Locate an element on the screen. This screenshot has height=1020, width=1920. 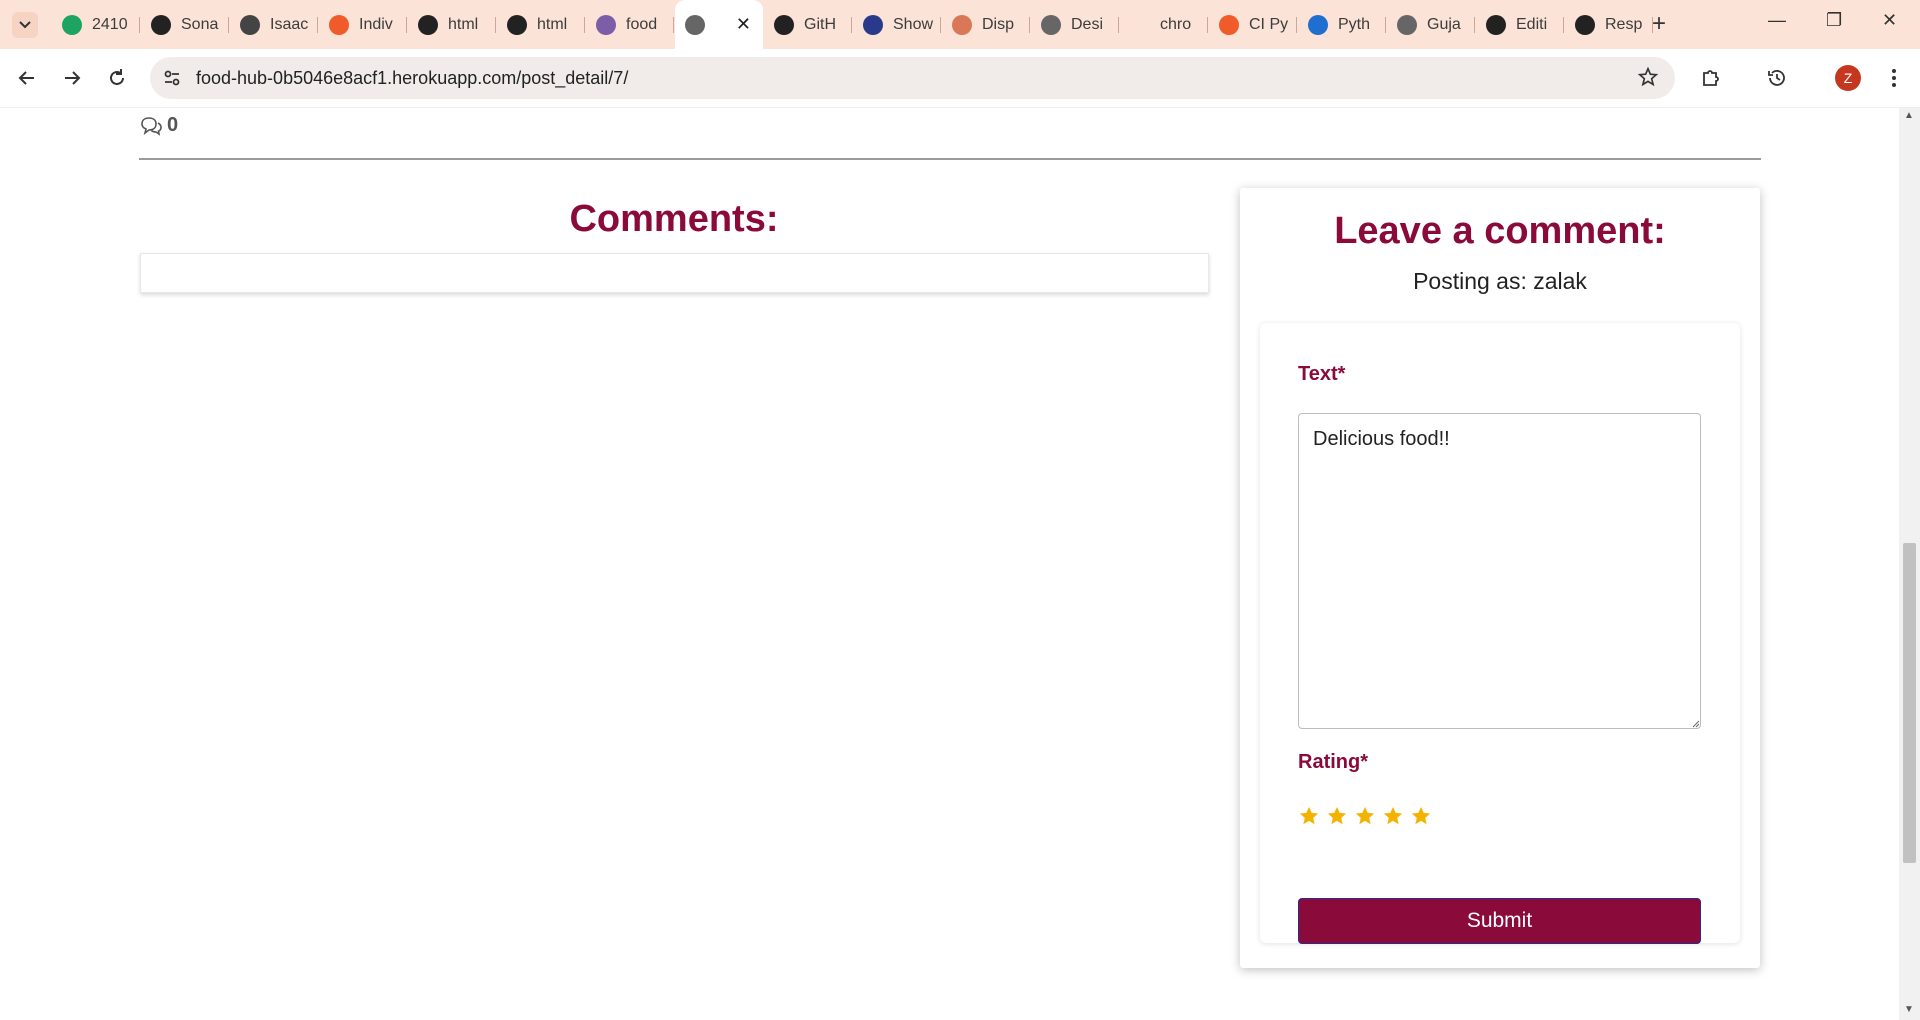
forward-button is located at coordinates (72, 78).